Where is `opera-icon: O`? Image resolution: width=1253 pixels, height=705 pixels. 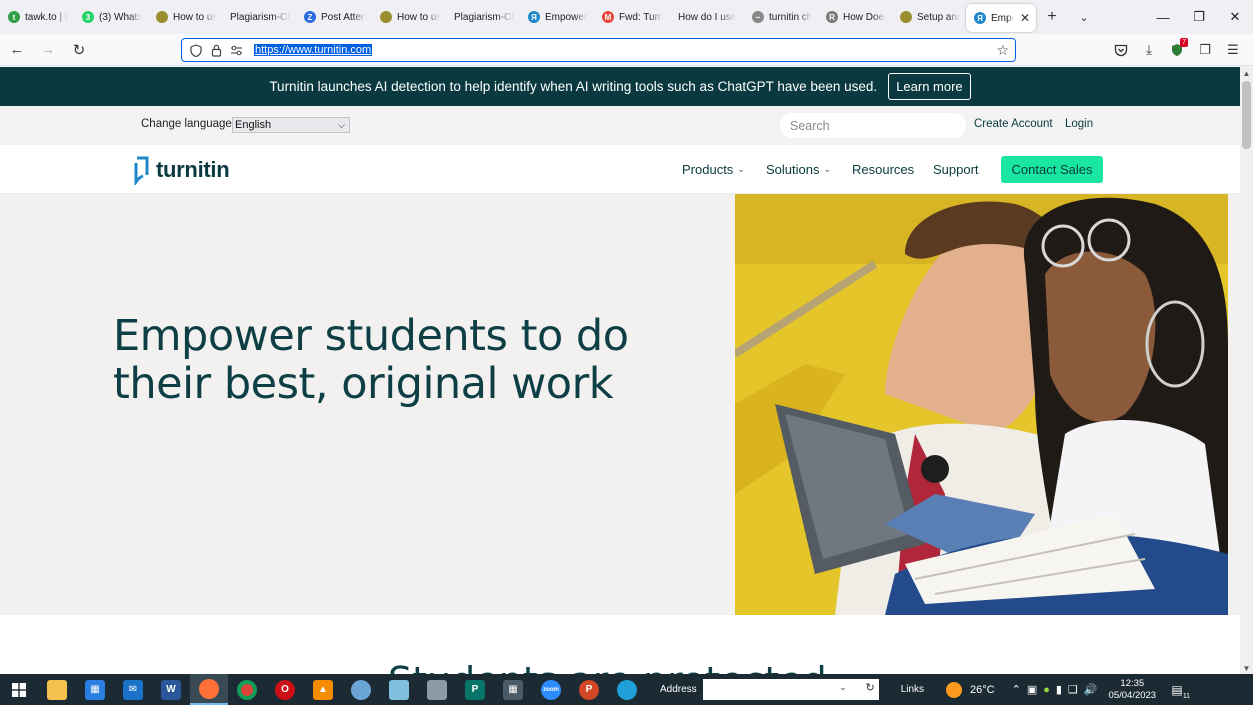
opera-icon: O is located at coordinates (285, 689).